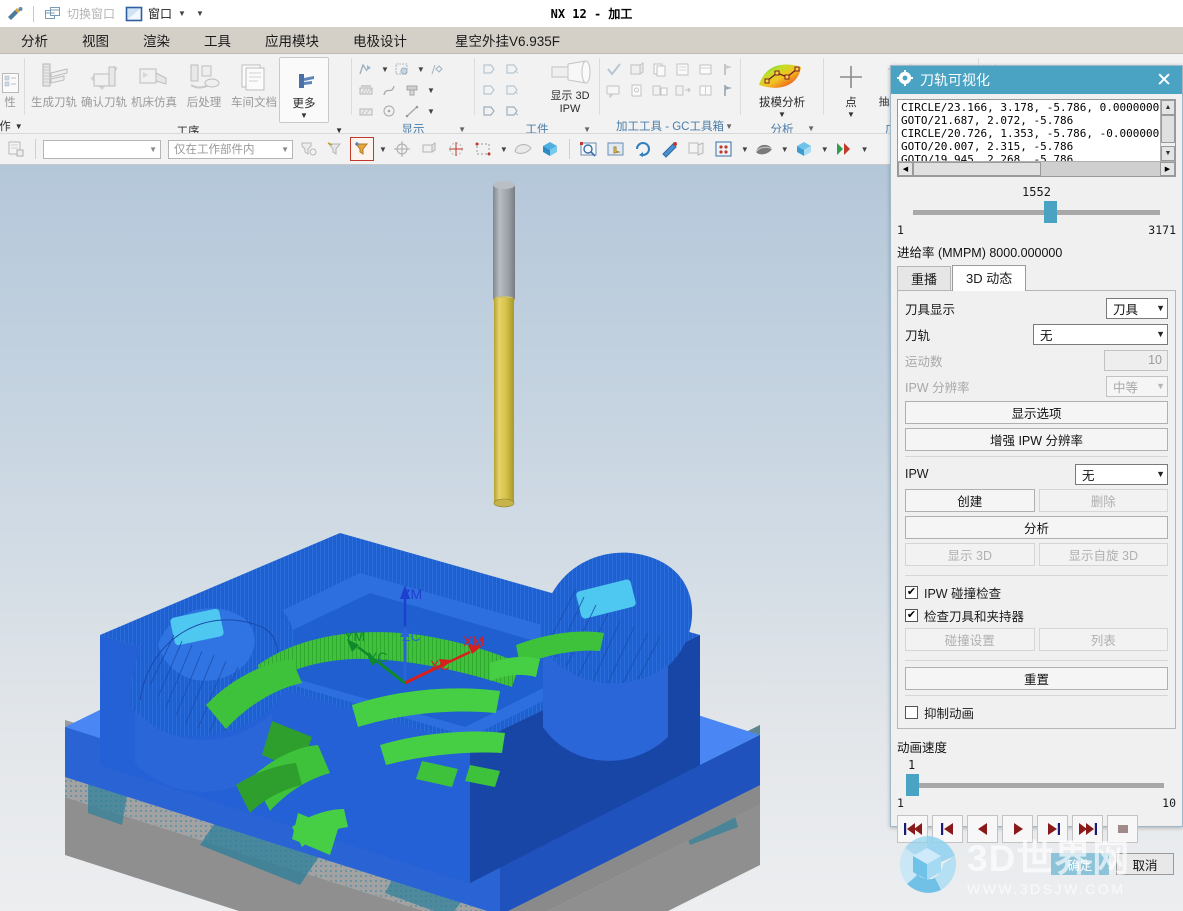 The image size is (1183, 911). Describe the element at coordinates (844, 149) in the screenshot. I see `visualization-icon` at that location.